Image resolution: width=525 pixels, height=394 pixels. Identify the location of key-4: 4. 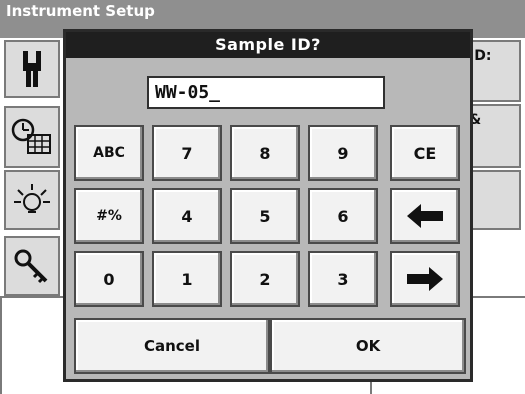
(187, 216).